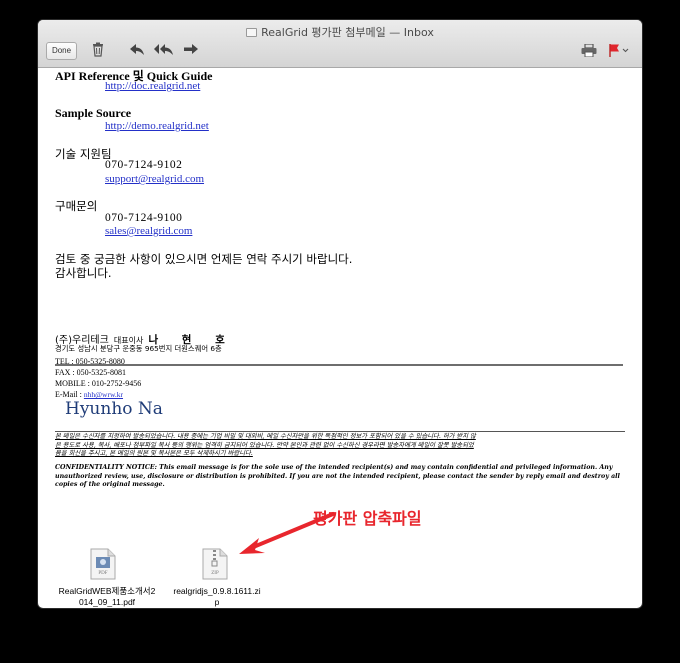  What do you see at coordinates (107, 591) in the screenshot?
I see `attachment-pdf-name-line-1: RealGridWEB제품소개서2` at bounding box center [107, 591].